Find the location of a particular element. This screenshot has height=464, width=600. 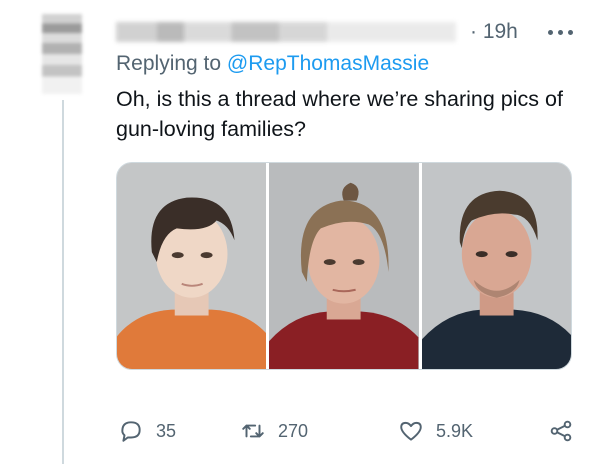

like-button: 5.9K is located at coordinates (435, 431).